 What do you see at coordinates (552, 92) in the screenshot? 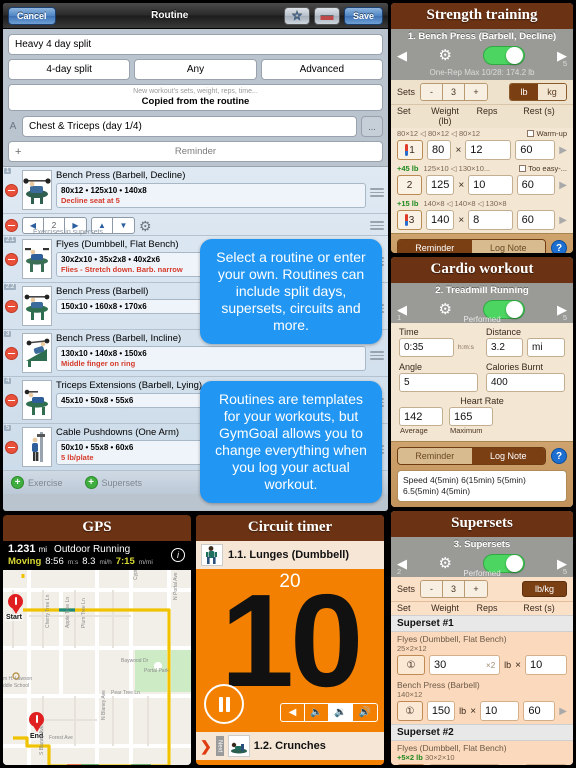
I see `unit-kg-button: kg` at bounding box center [552, 92].